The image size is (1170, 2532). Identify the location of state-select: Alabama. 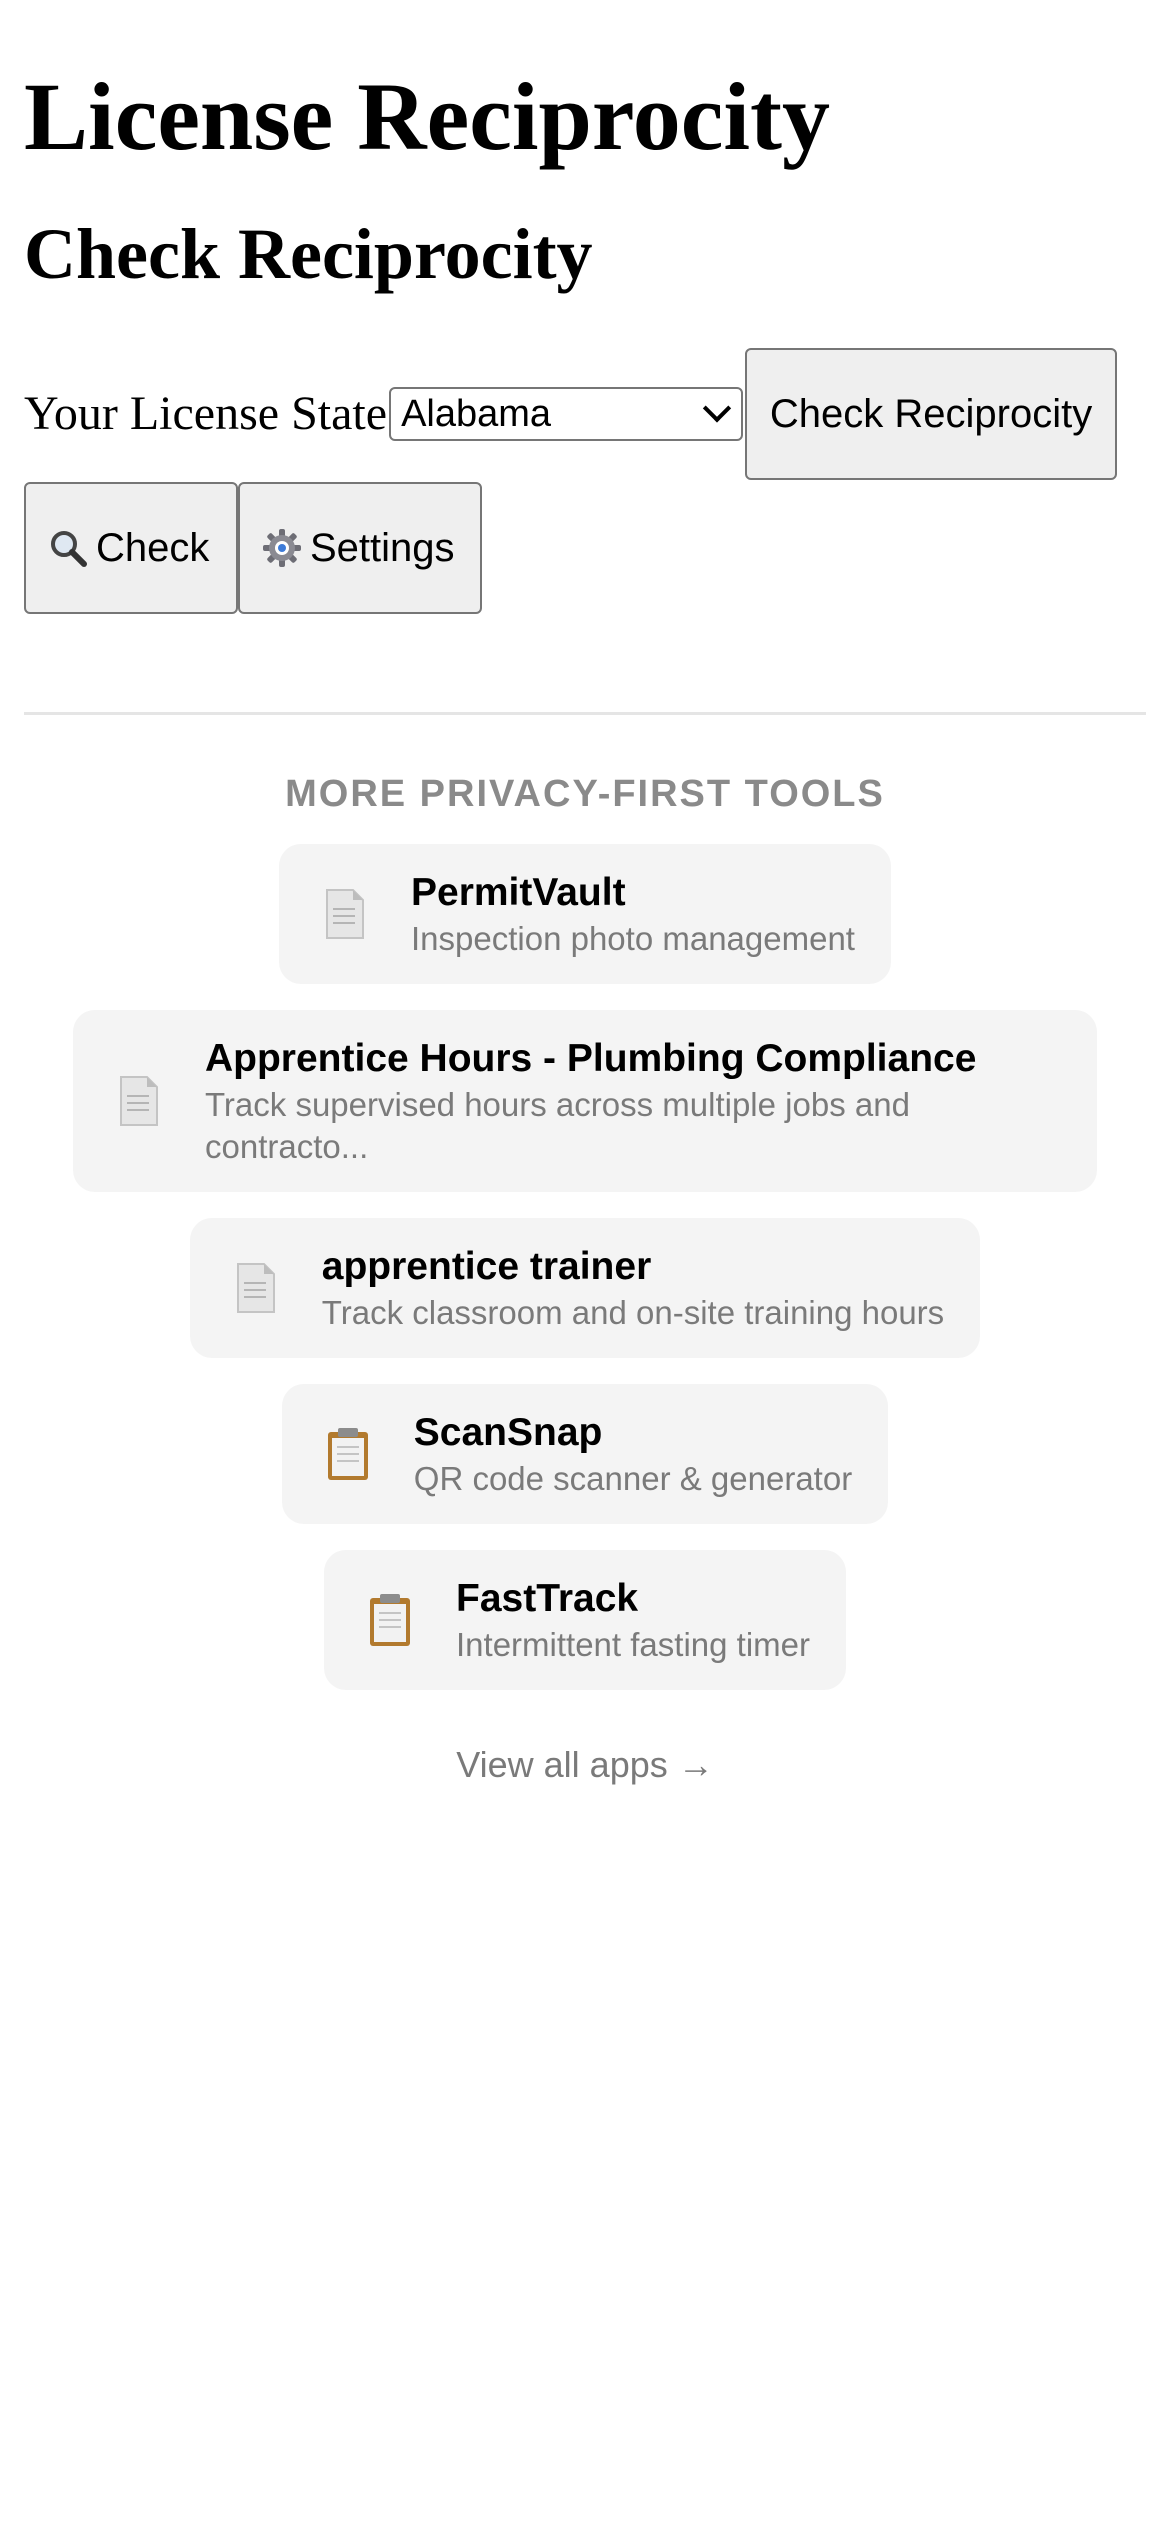
(566, 414).